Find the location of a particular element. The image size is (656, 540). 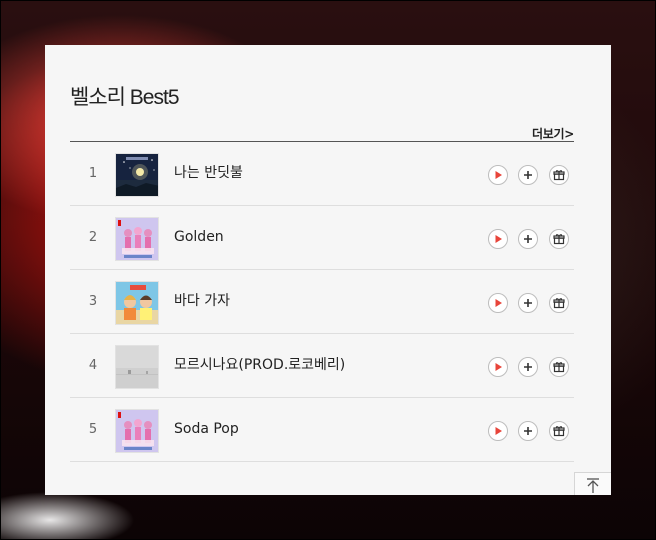

song-row: 2 Golden is located at coordinates (322, 238).